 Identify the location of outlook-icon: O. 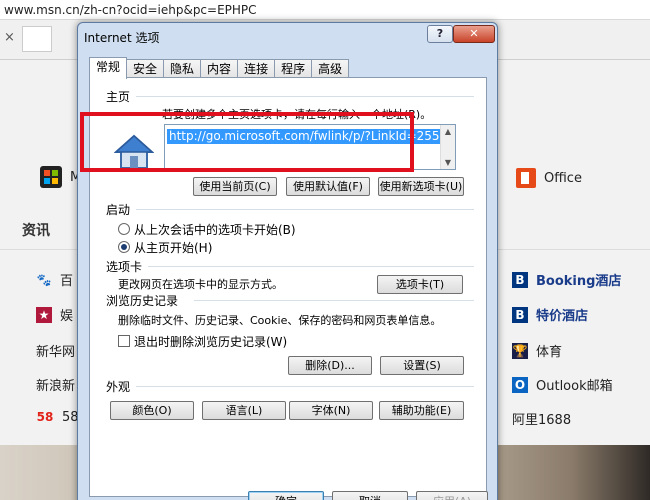
(520, 384).